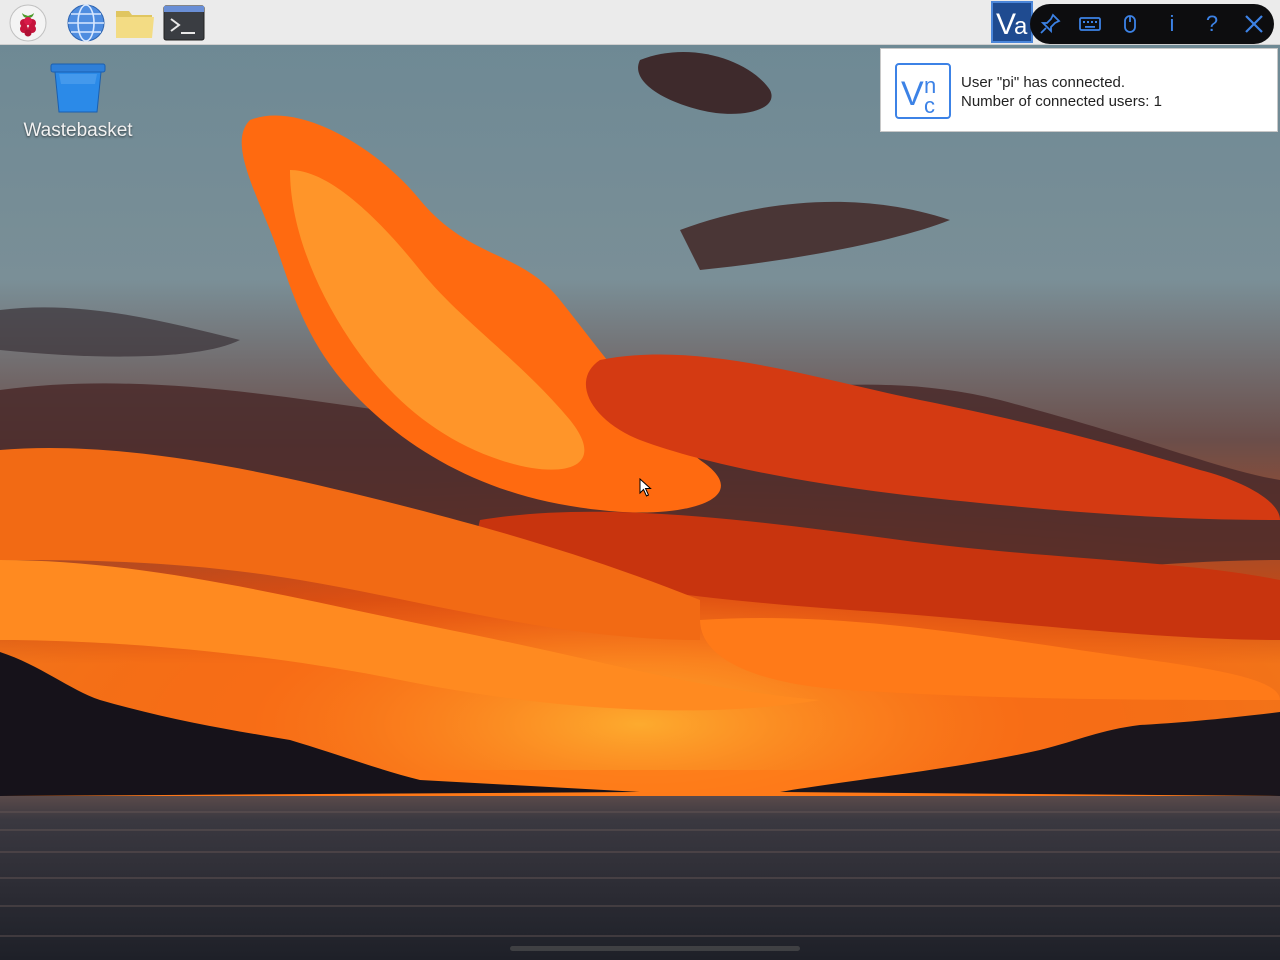 This screenshot has height=960, width=1280. Describe the element at coordinates (134, 23) in the screenshot. I see `file-manager-icon` at that location.